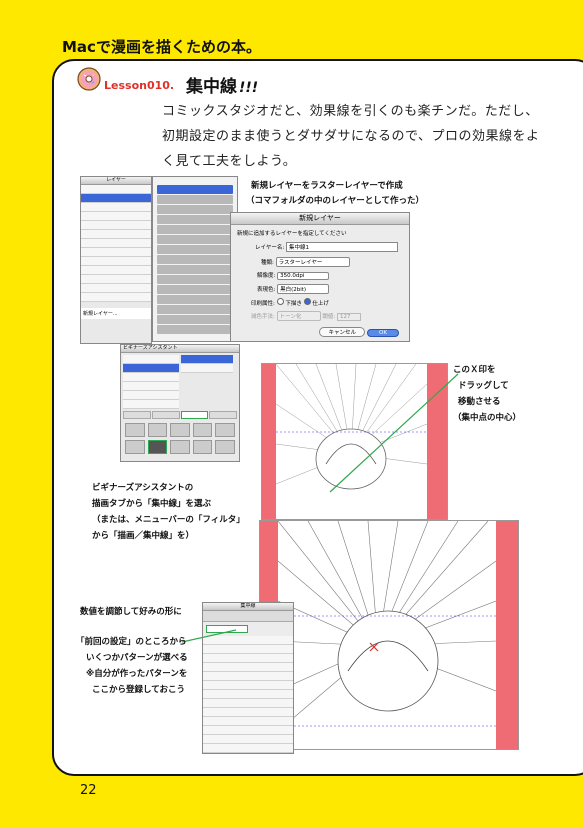 The image size is (583, 827). I want to click on layer-name-input: 集中線1, so click(341, 247).